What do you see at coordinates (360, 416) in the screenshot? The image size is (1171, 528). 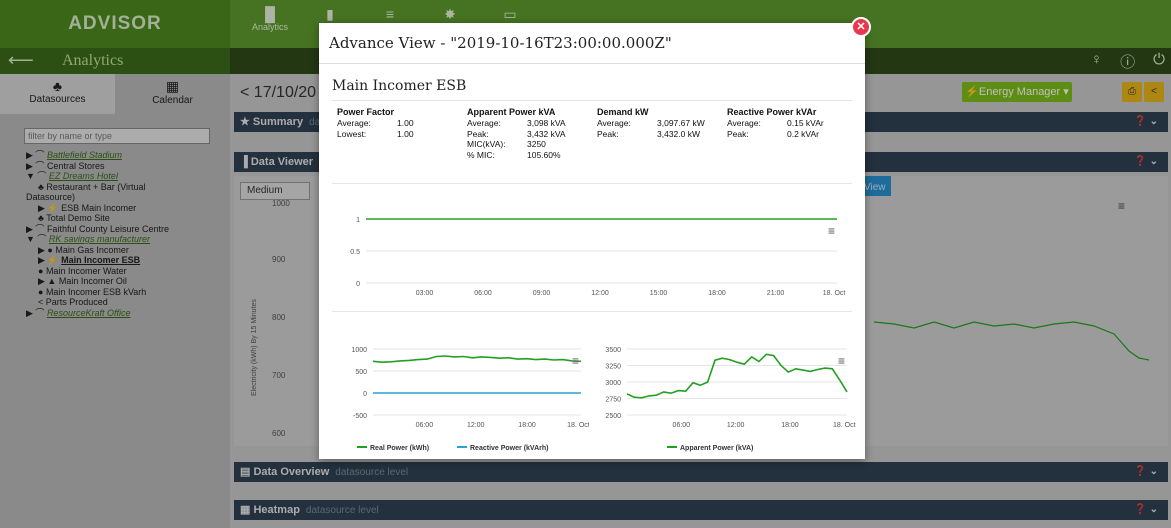 I see `y-tick-label: -500` at bounding box center [360, 416].